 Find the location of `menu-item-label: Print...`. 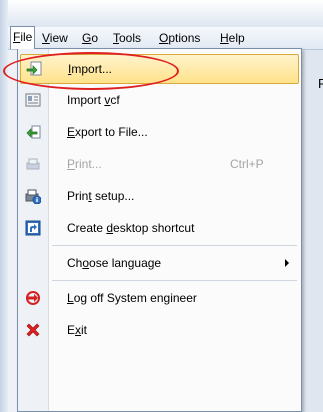

menu-item-label: Print... is located at coordinates (84, 164).